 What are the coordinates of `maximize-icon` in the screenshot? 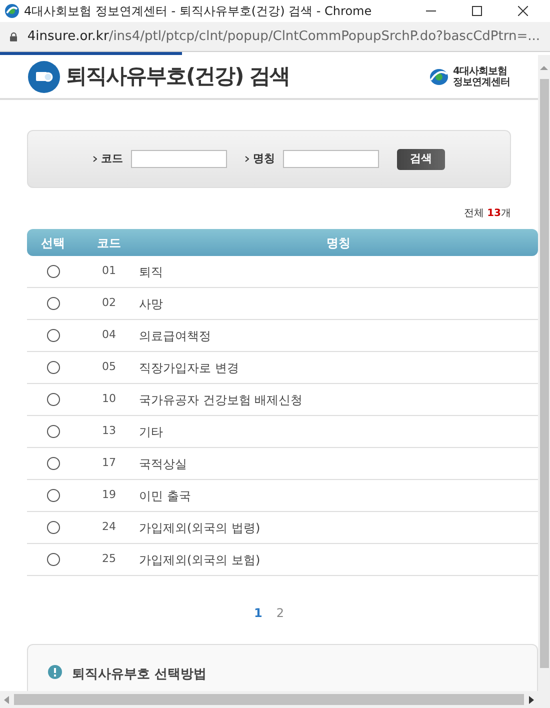 It's located at (477, 11).